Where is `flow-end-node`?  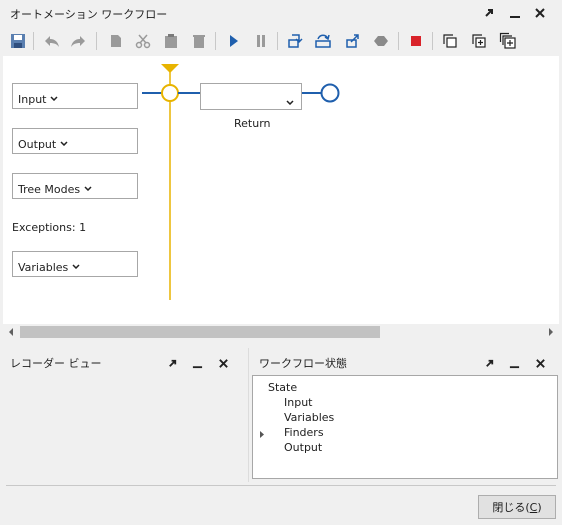
flow-end-node is located at coordinates (330, 93).